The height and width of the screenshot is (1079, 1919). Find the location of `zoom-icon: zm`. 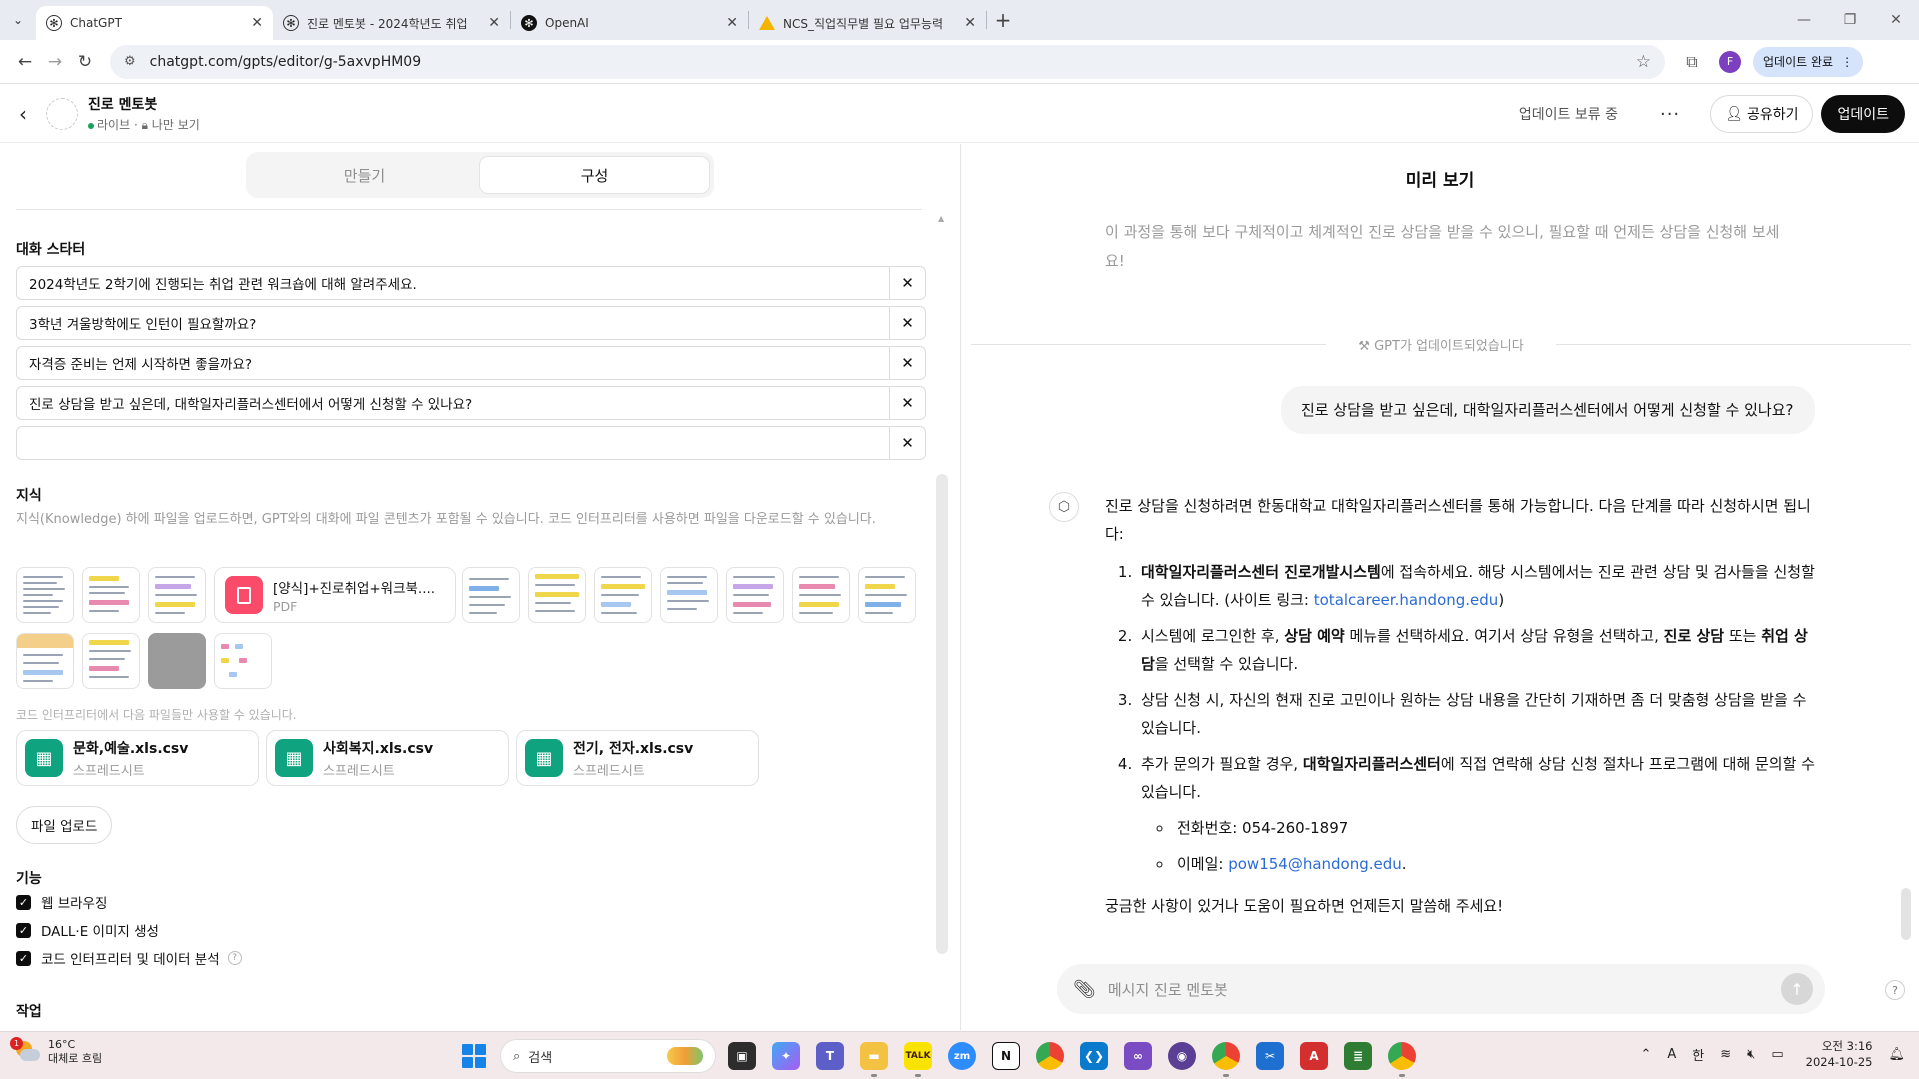

zoom-icon: zm is located at coordinates (962, 1056).